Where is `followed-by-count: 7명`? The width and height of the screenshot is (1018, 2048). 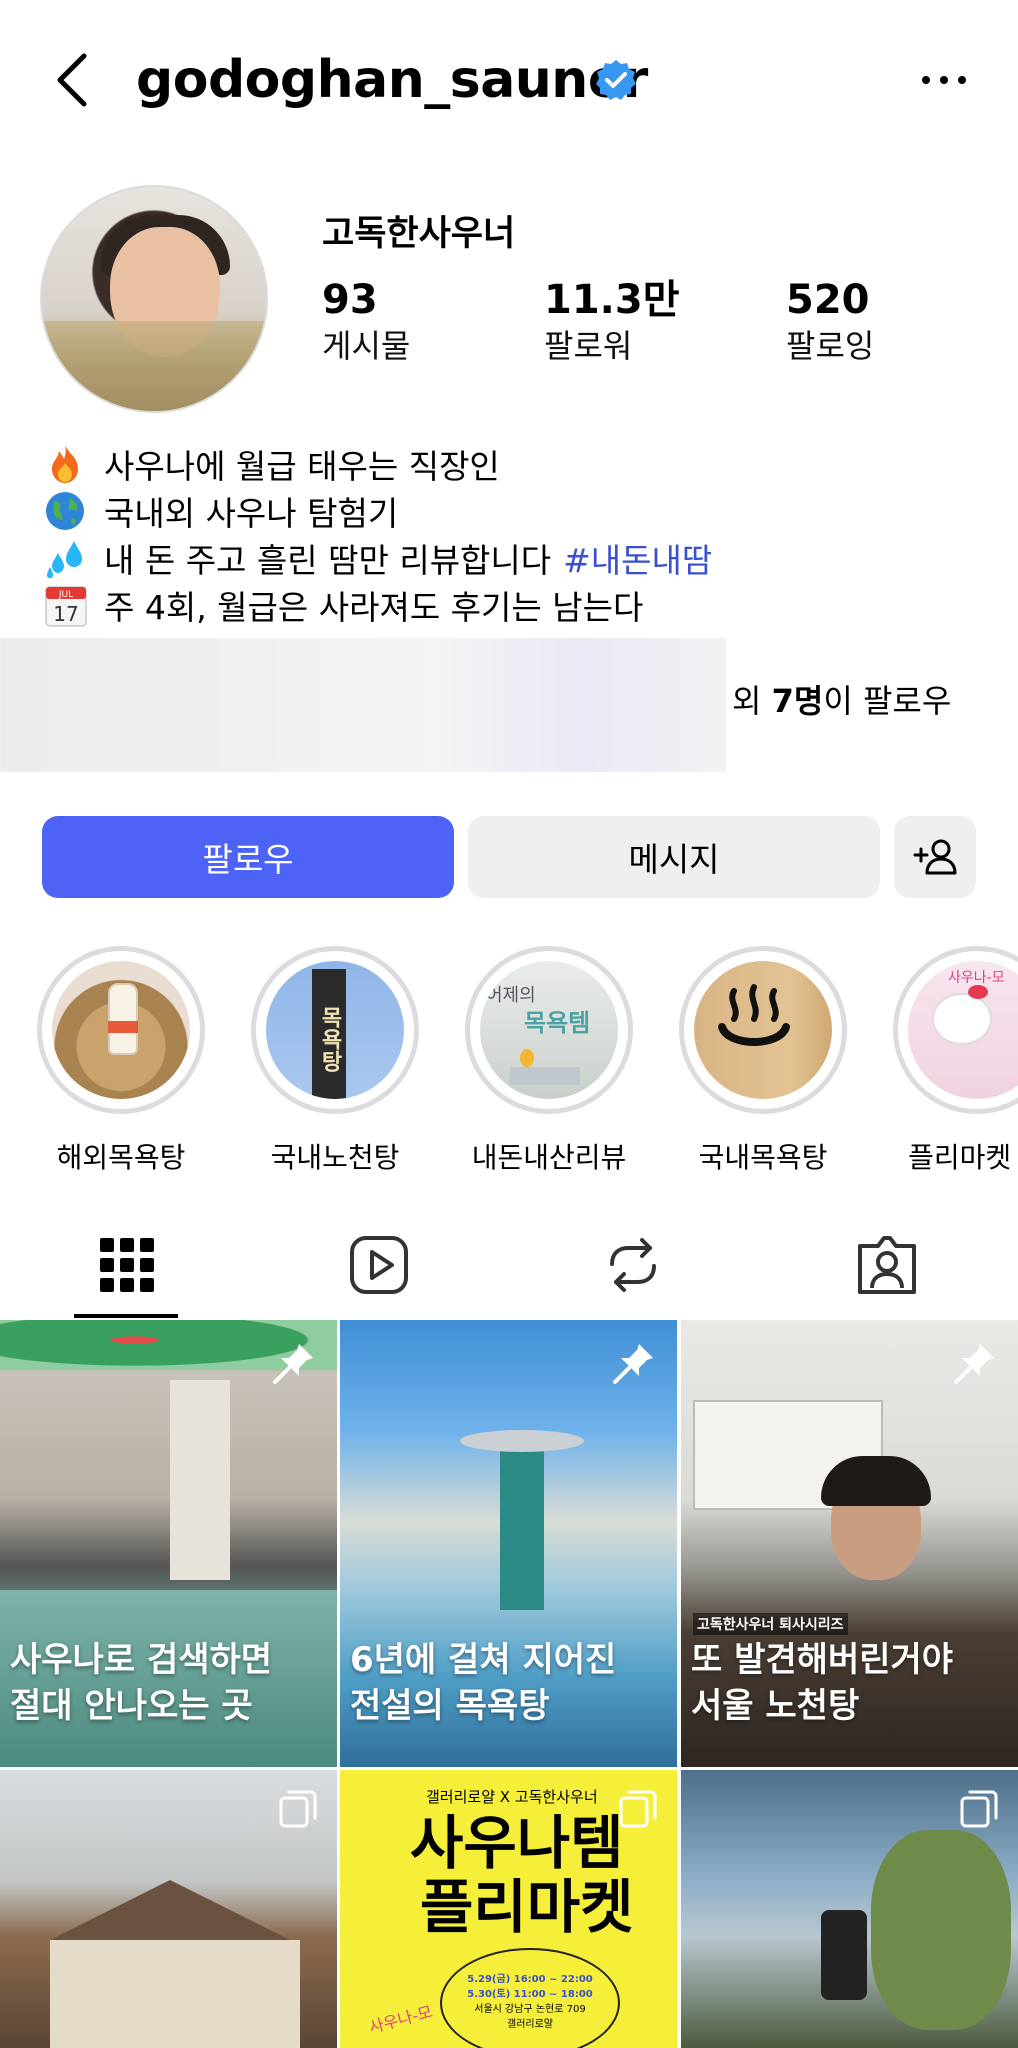 followed-by-count: 7명 is located at coordinates (797, 701).